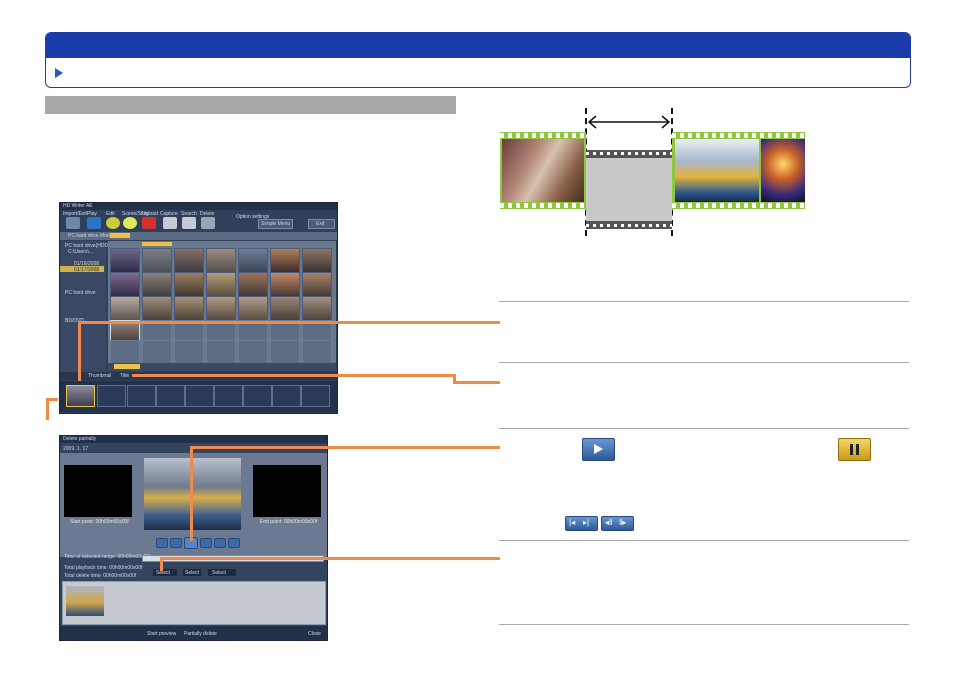 The height and width of the screenshot is (673, 954). I want to click on thumbnail-label: Thumbnail, so click(99, 376).